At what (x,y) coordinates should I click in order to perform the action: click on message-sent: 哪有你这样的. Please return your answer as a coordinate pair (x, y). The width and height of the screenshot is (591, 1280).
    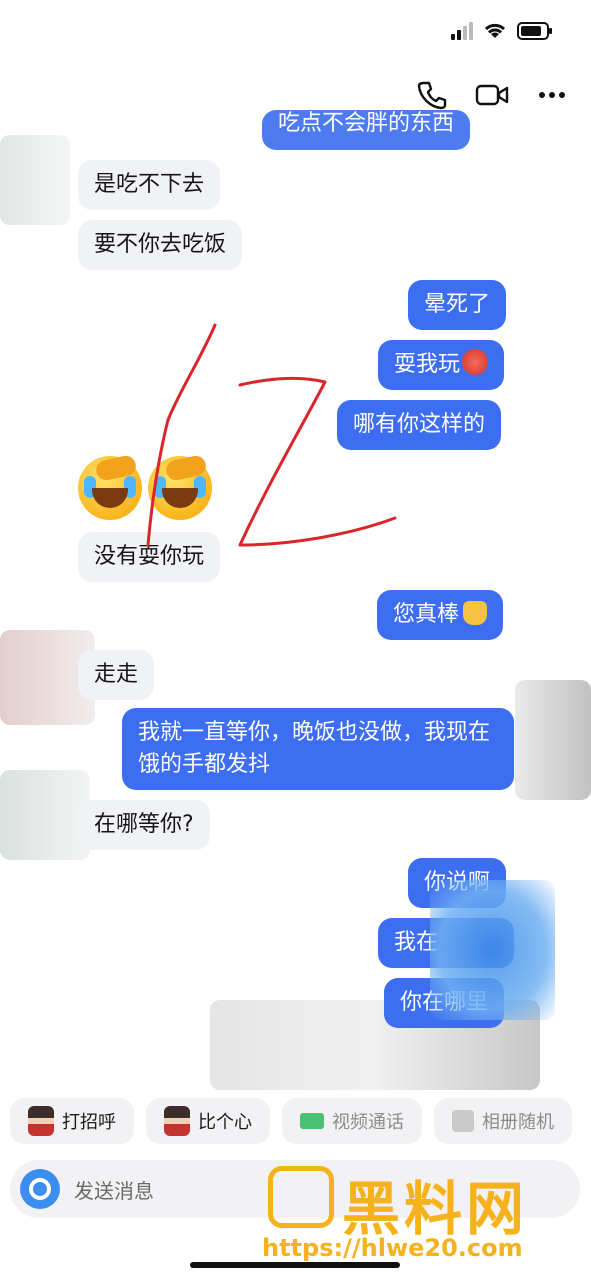
    Looking at the image, I should click on (419, 425).